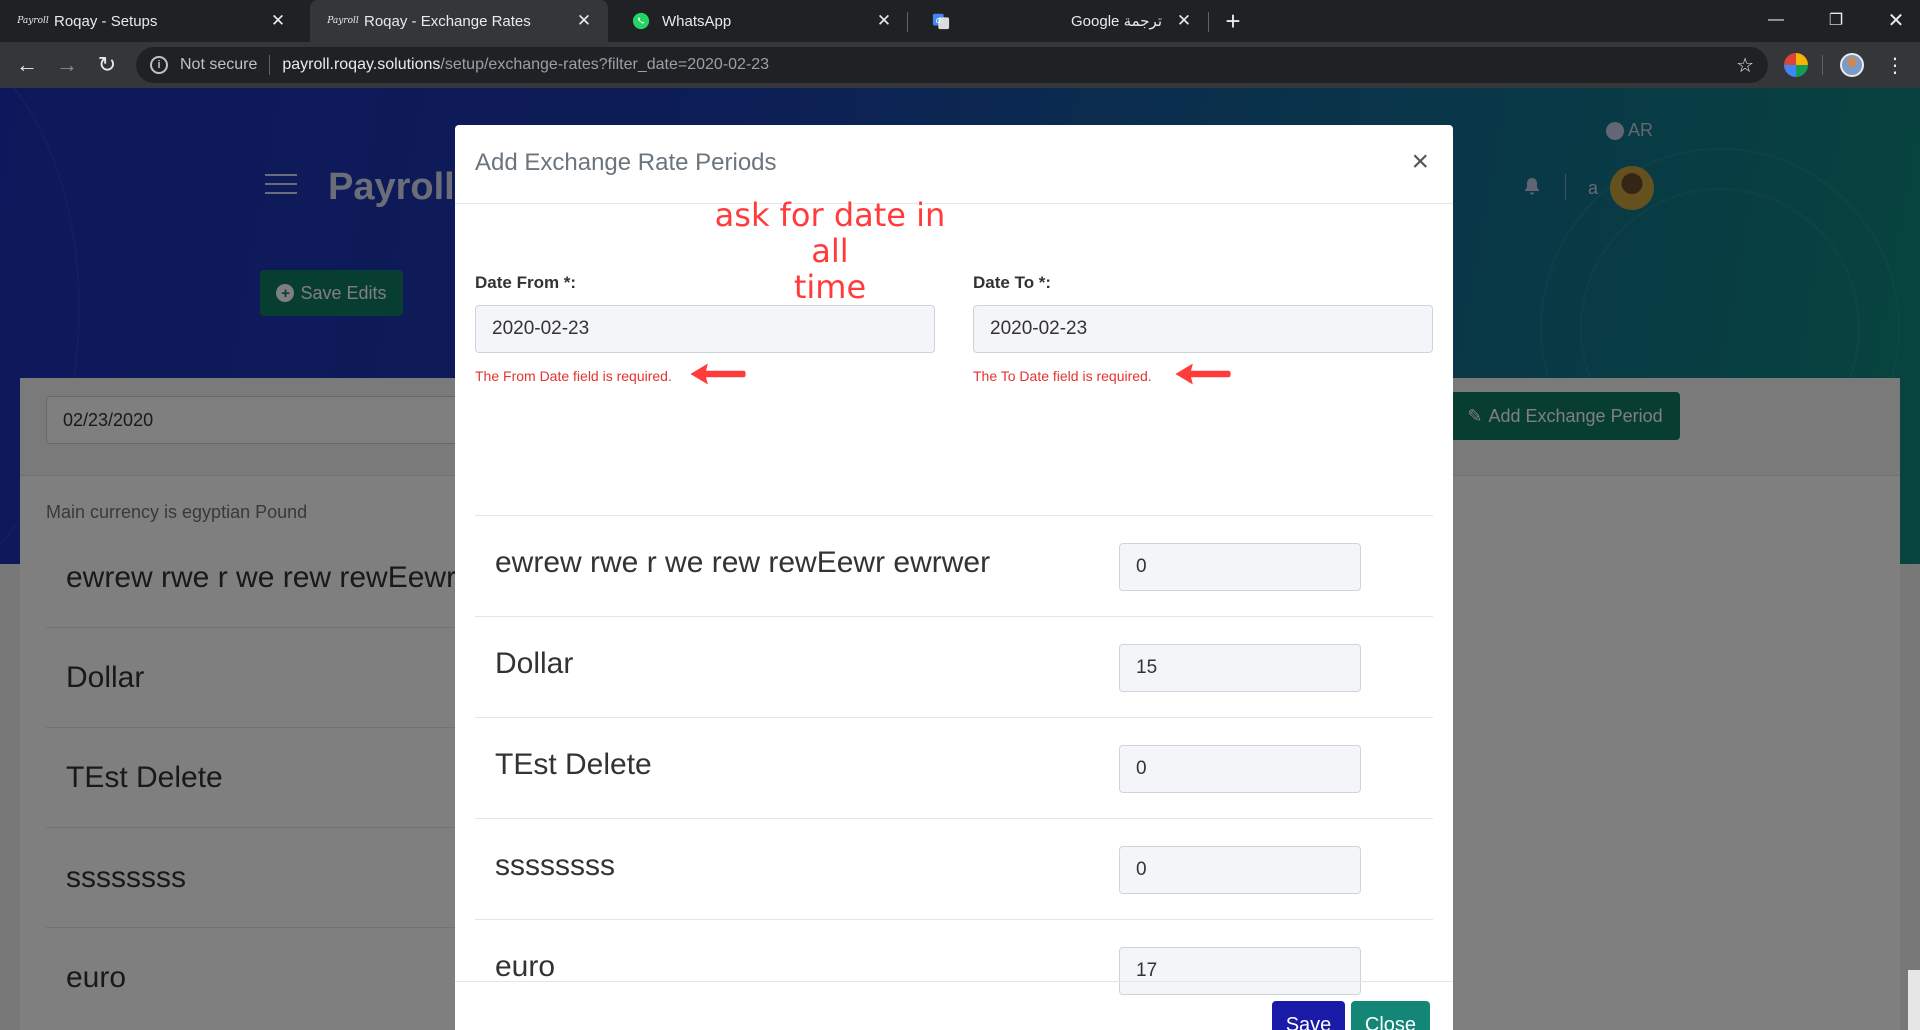  I want to click on tab-title: WhatsApp, so click(697, 21).